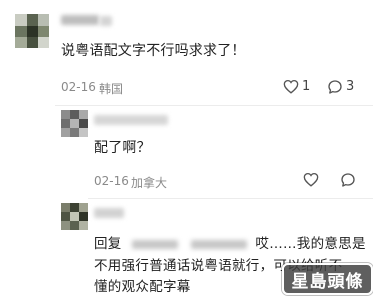 This screenshot has height=296, width=373. What do you see at coordinates (310, 244) in the screenshot?
I see `reply-text: 哎……我的意思是` at bounding box center [310, 244].